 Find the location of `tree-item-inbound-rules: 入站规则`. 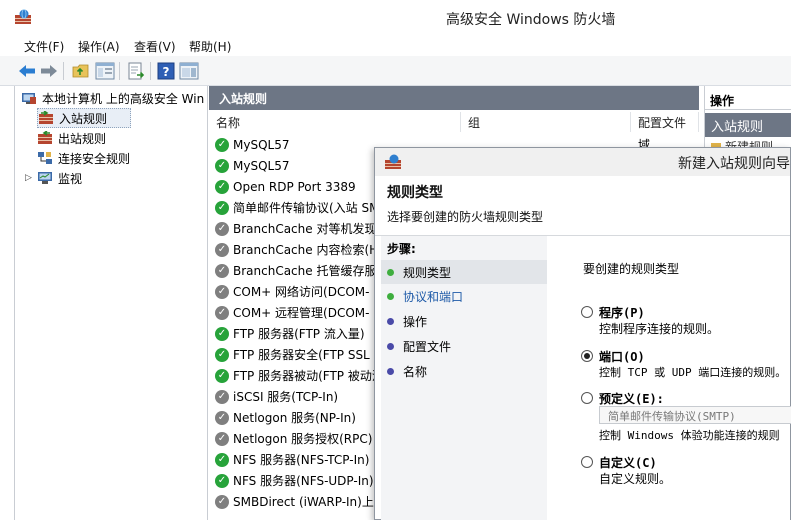

tree-item-inbound-rules: 入站规则 is located at coordinates (84, 118).